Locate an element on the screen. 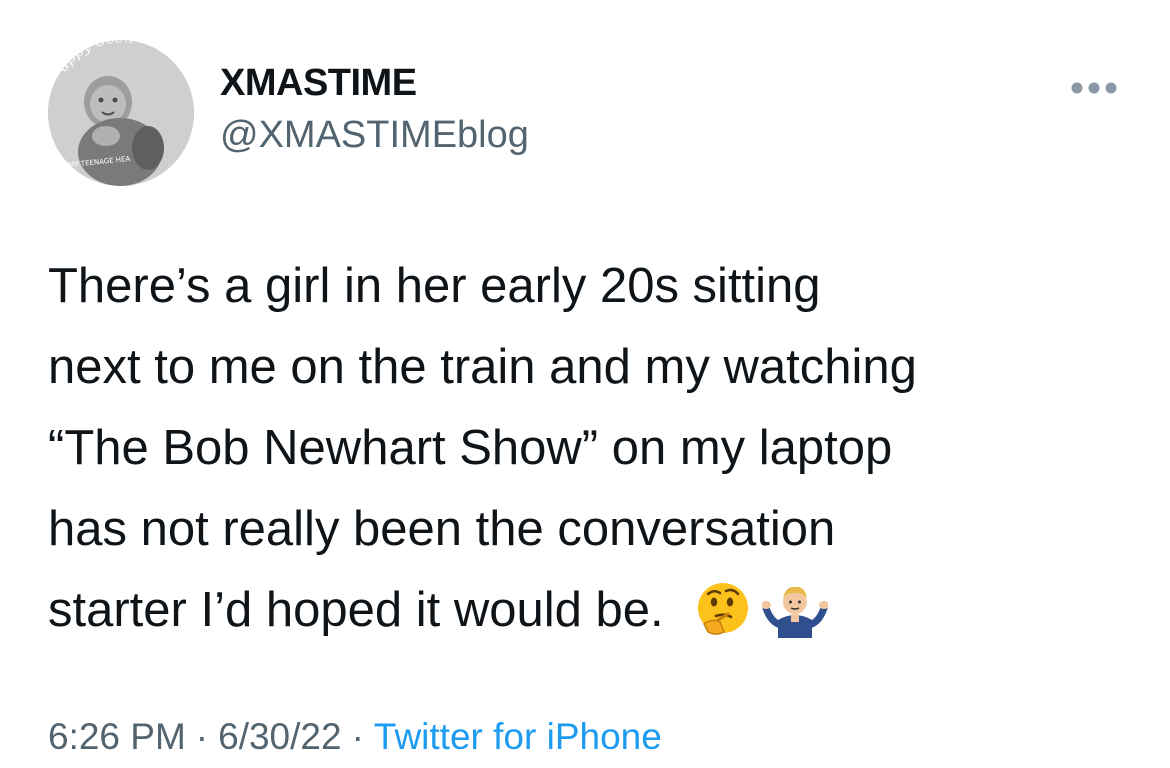  tweet-text-line: There’s a girl in her early 20s sitting is located at coordinates (434, 286).